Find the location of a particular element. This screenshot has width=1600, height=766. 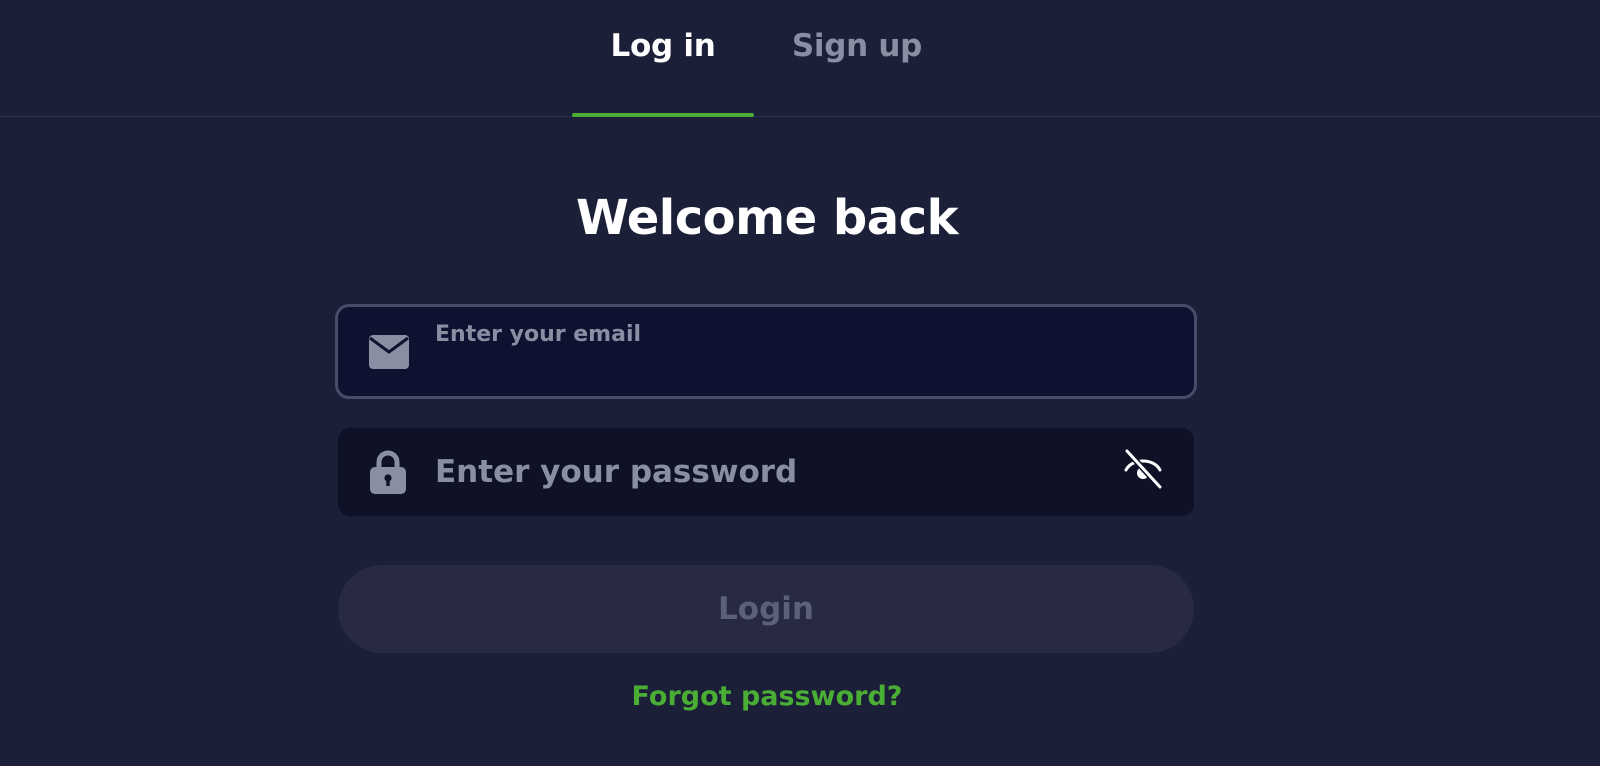

eye-off-icon is located at coordinates (1143, 469).